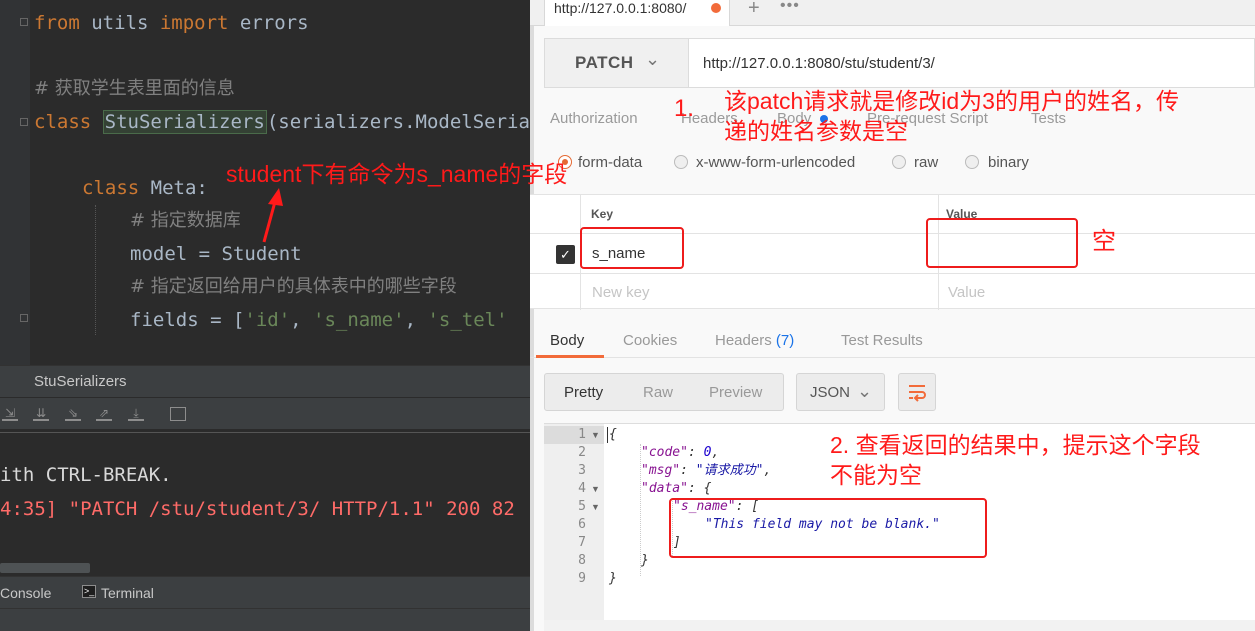 The width and height of the screenshot is (1255, 631). What do you see at coordinates (319, 320) in the screenshot?
I see `code-line: fields = ['id', 's_name', 's_tel'` at bounding box center [319, 320].